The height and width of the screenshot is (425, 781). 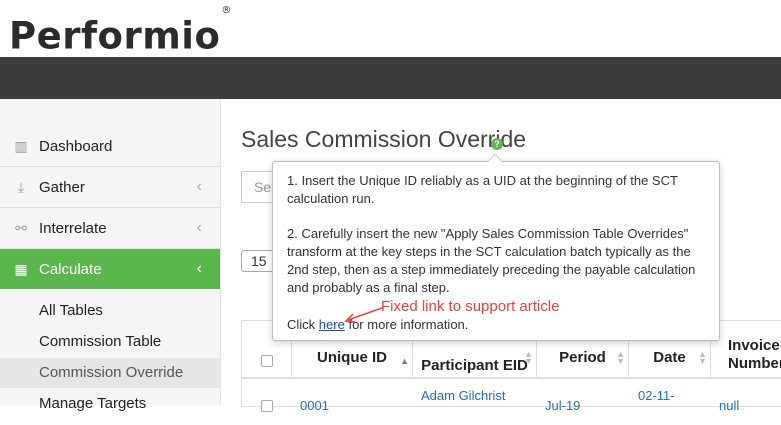 What do you see at coordinates (70, 269) in the screenshot?
I see `sidebar-item-label: Calculate` at bounding box center [70, 269].